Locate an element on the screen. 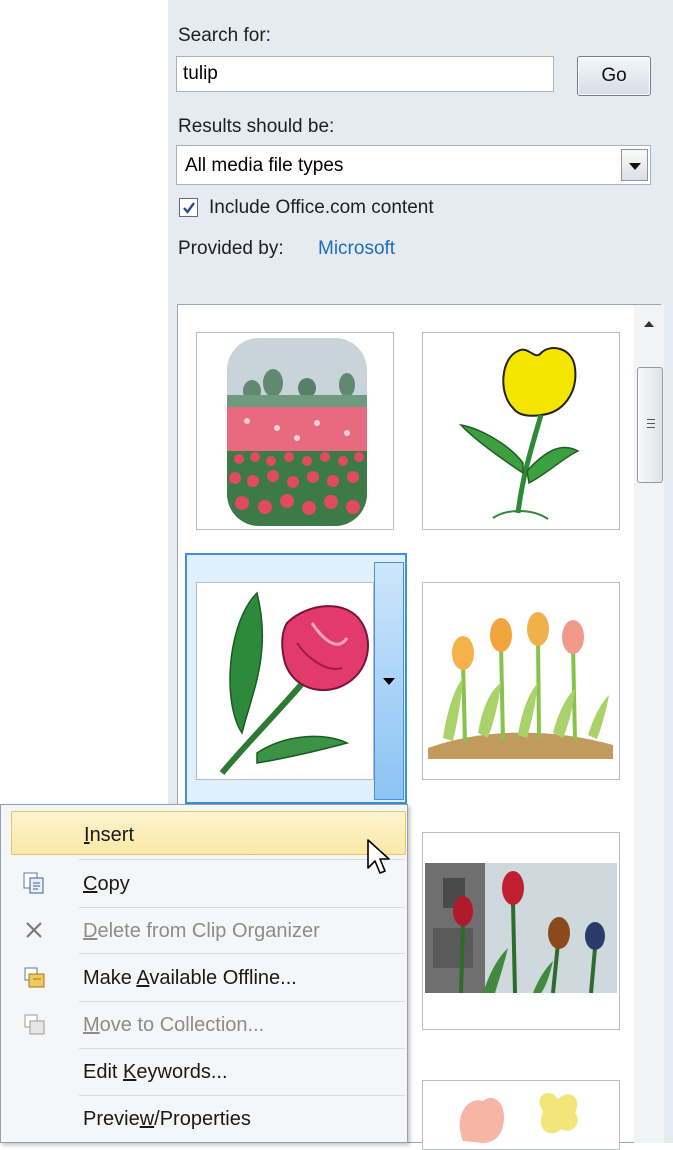  menu-item-insert: Insert is located at coordinates (208, 833).